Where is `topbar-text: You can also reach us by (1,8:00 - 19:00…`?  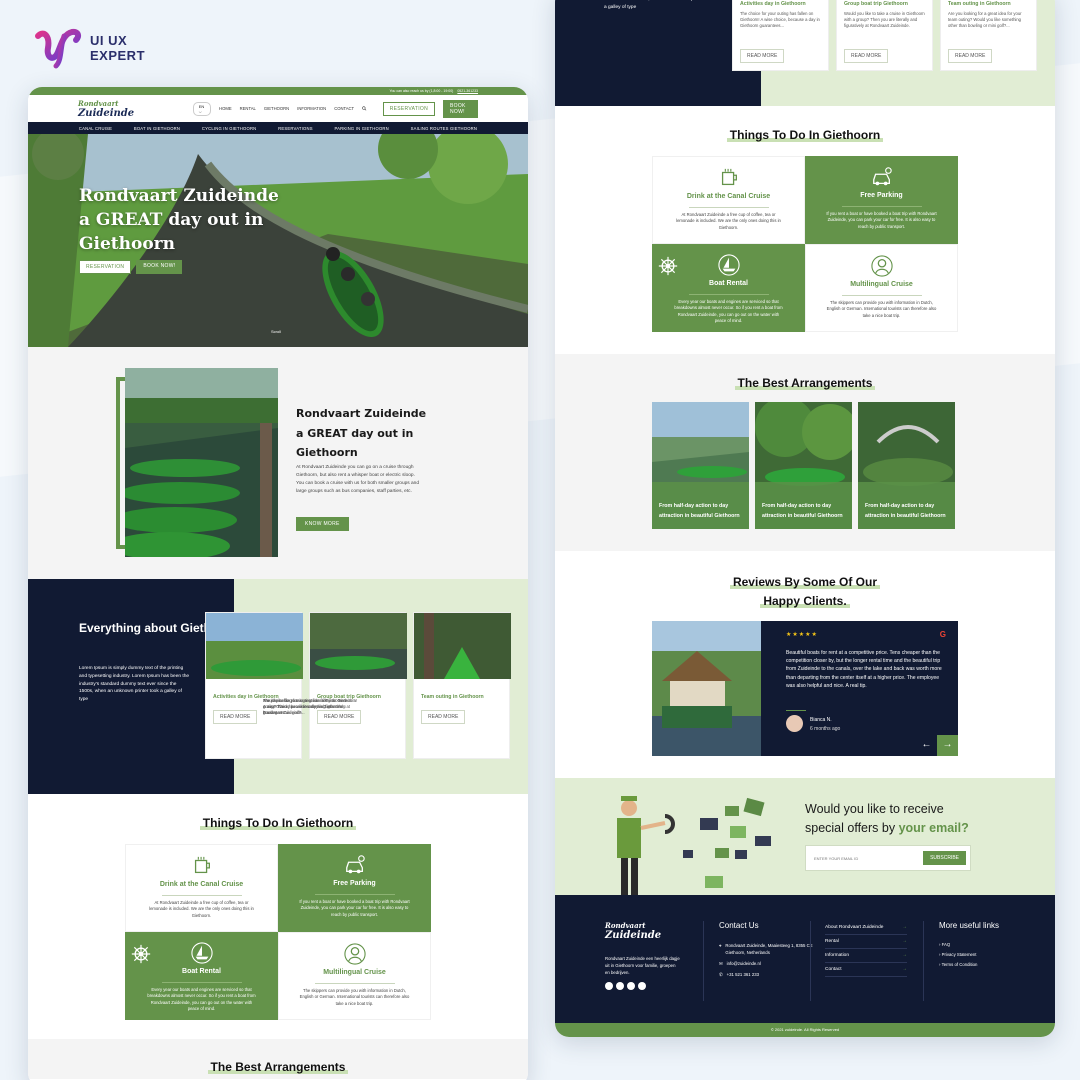
topbar-text: You can also reach us by (1,8:00 - 19:00… is located at coordinates (421, 91).